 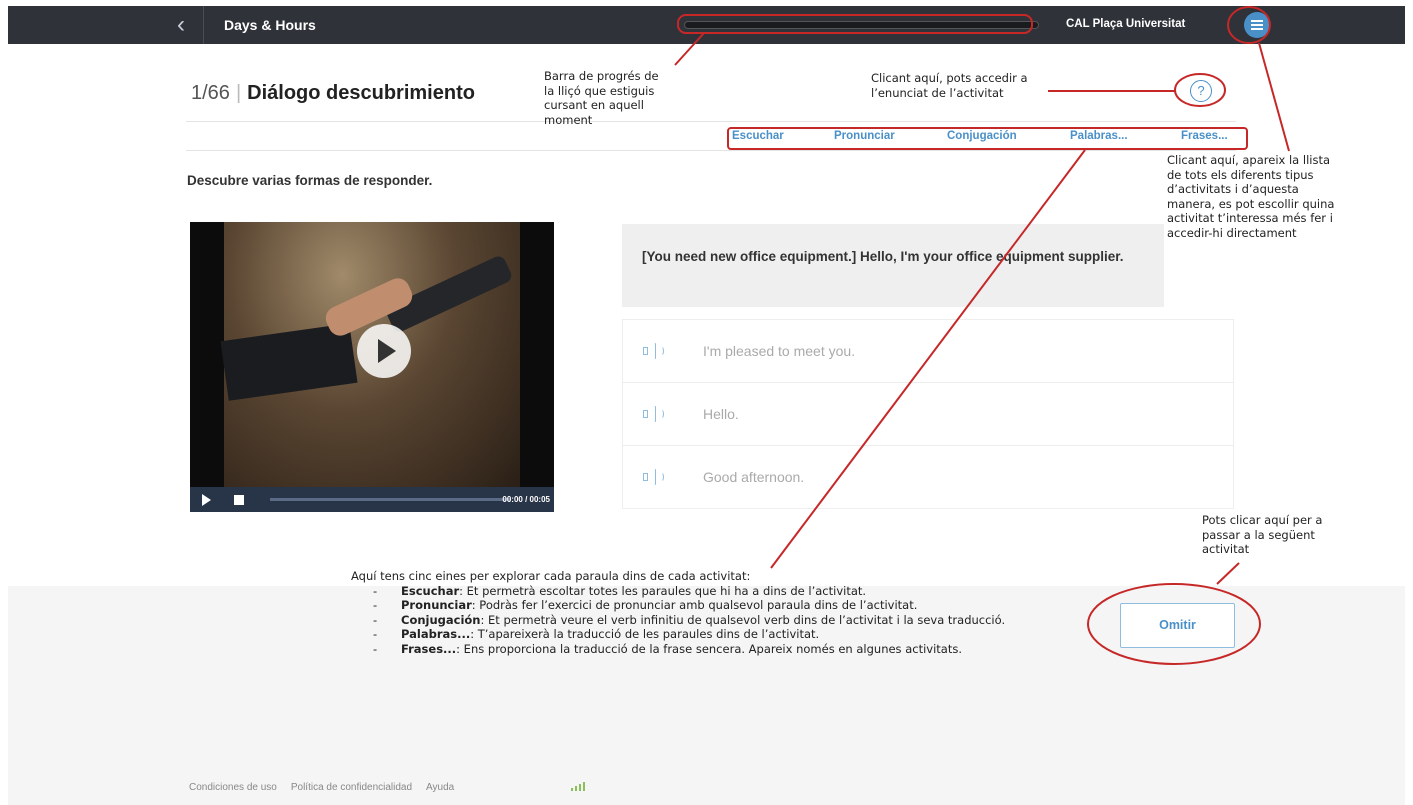 What do you see at coordinates (207, 500) in the screenshot?
I see `play-button` at bounding box center [207, 500].